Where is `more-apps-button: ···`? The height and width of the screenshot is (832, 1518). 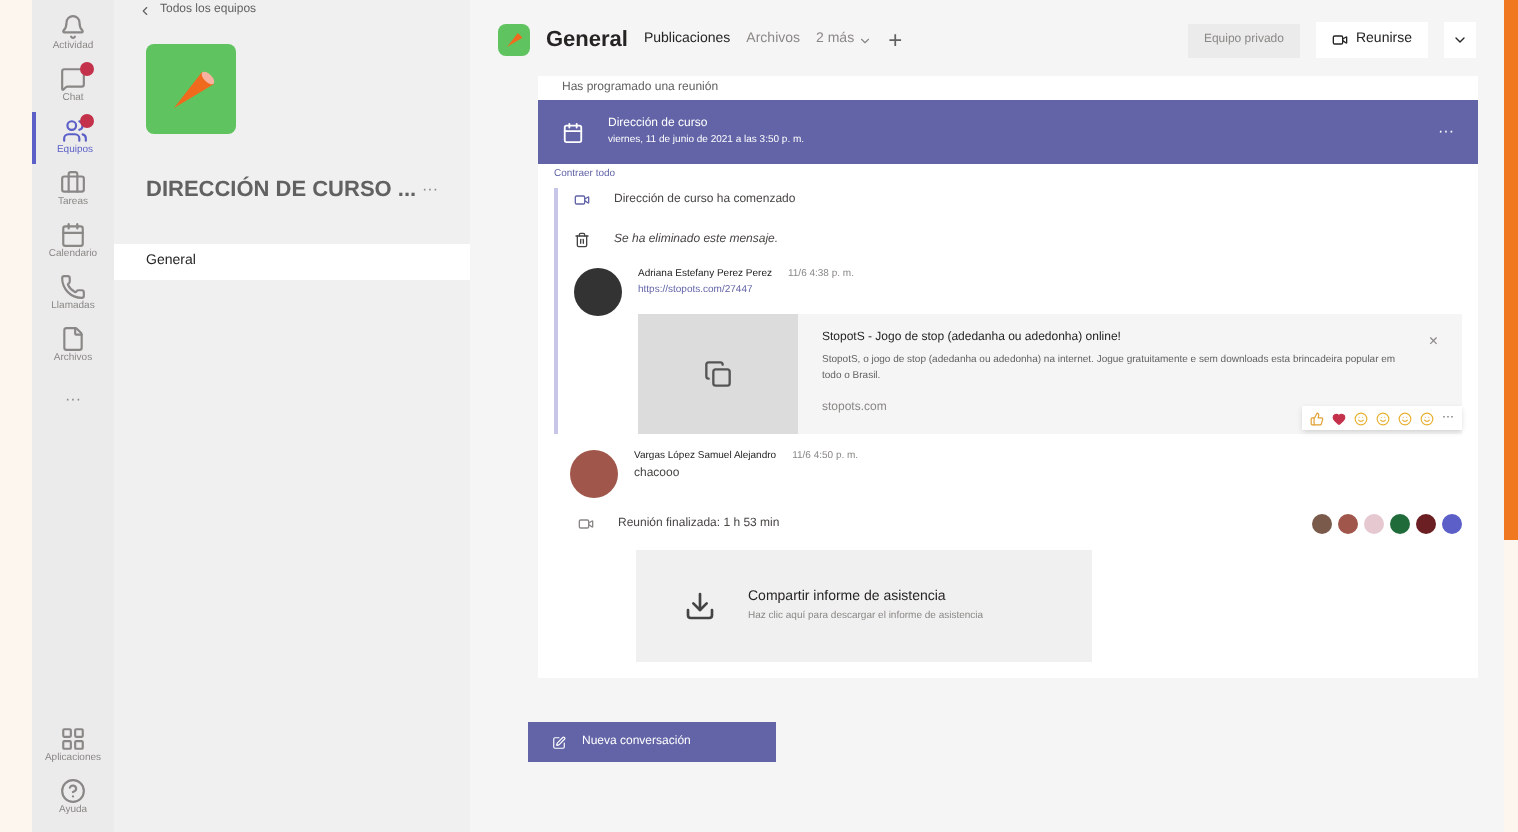 more-apps-button: ··· is located at coordinates (73, 400).